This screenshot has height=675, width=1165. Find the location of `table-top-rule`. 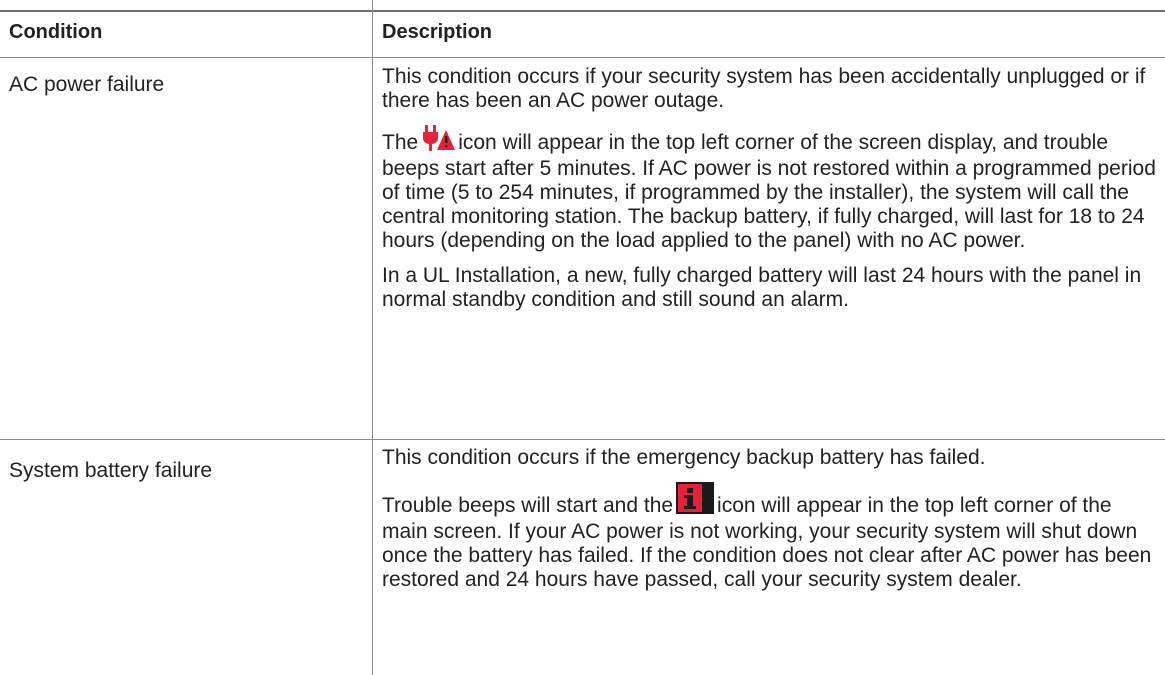

table-top-rule is located at coordinates (582, 11).